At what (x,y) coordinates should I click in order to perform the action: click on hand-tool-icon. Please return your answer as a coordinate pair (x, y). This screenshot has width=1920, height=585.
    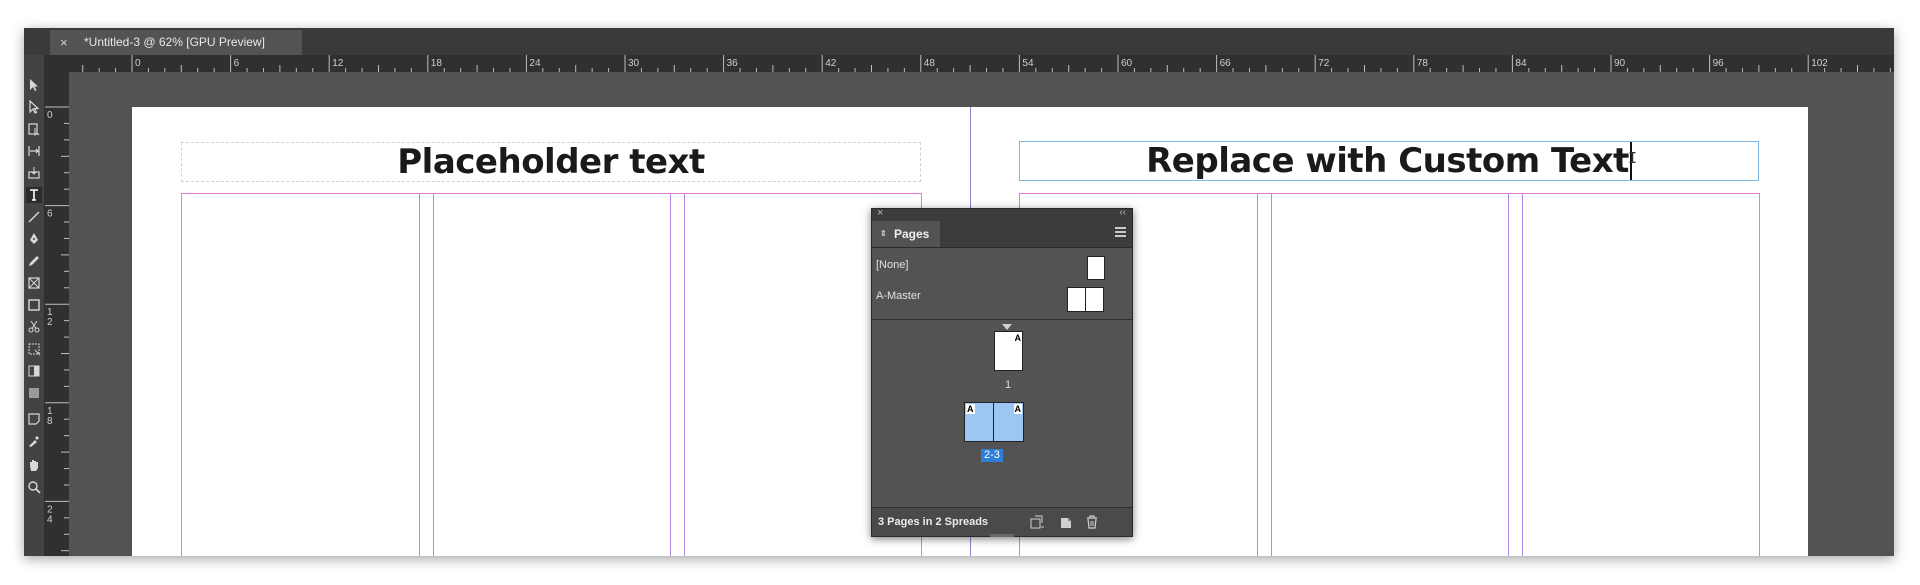
    Looking at the image, I should click on (34, 465).